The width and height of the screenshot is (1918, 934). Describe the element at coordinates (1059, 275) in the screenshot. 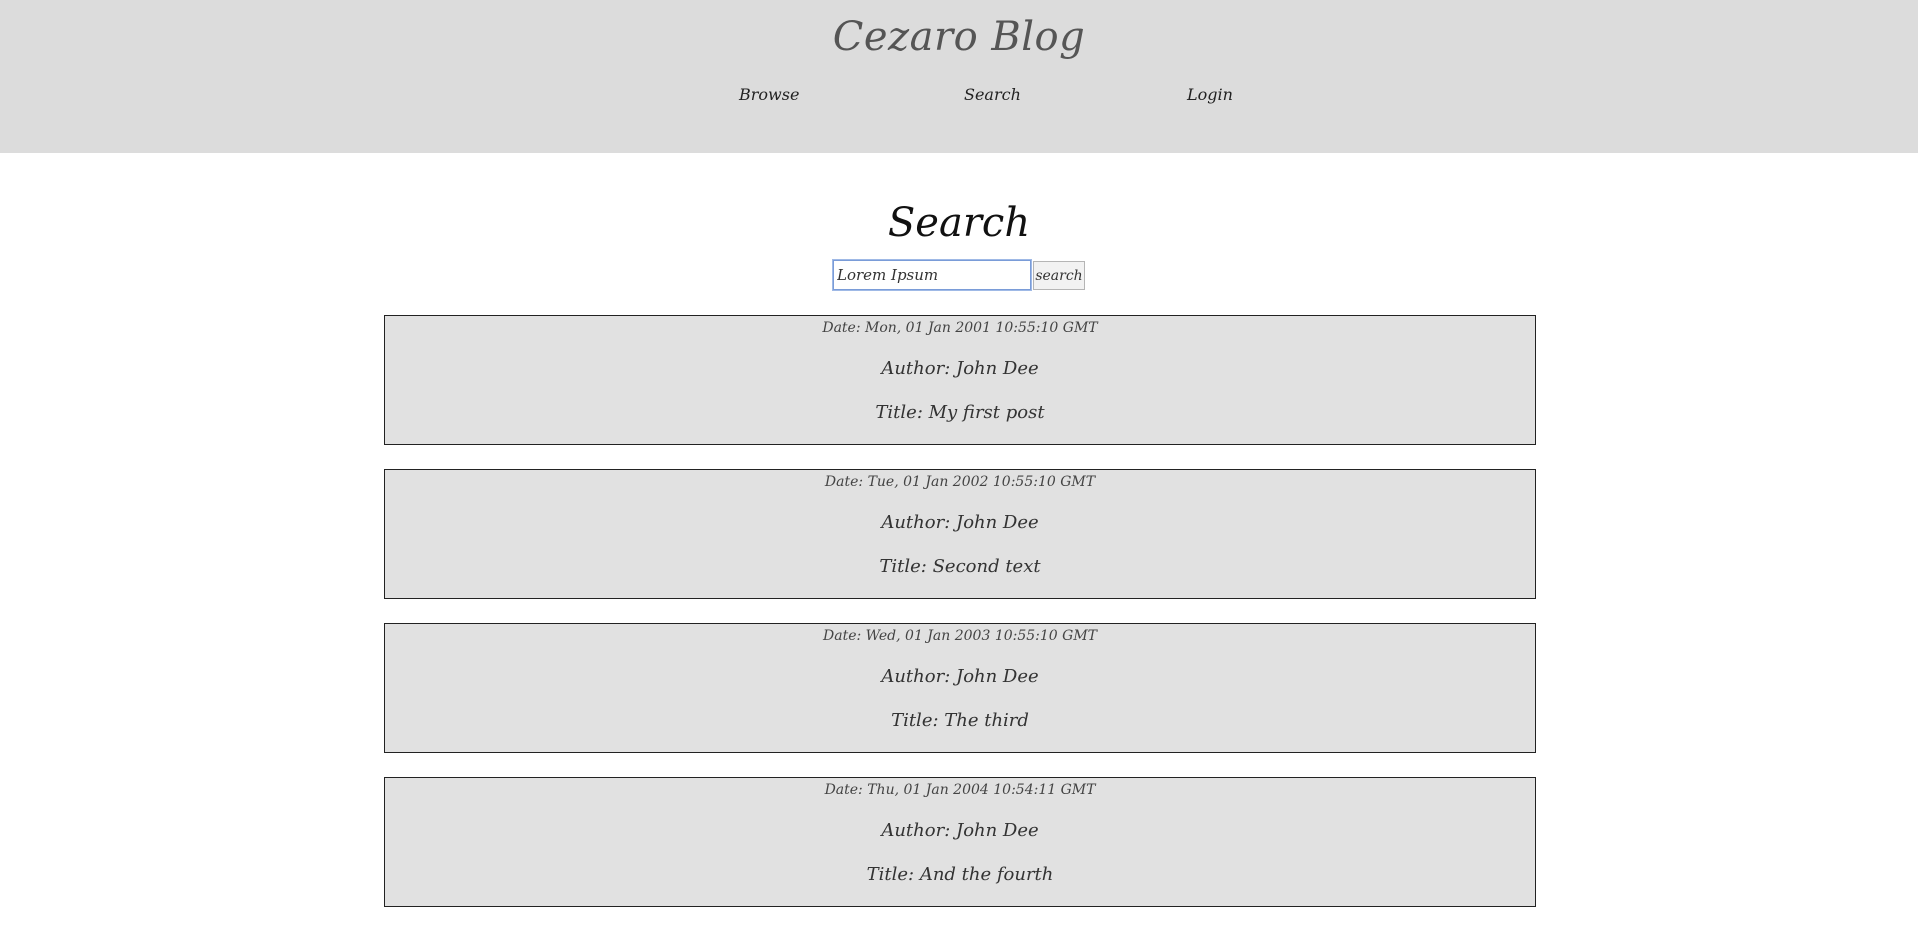

I see `search-button: search` at that location.